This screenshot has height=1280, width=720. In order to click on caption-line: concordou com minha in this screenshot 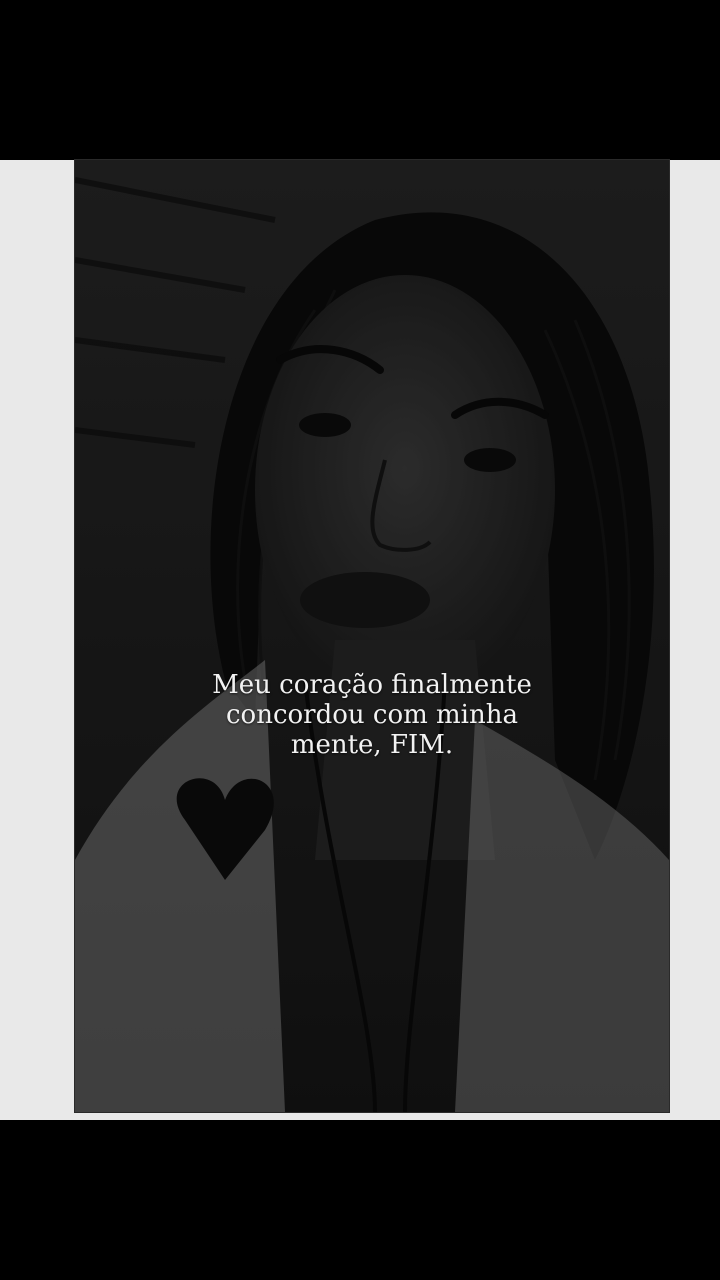, I will do `click(371, 715)`.